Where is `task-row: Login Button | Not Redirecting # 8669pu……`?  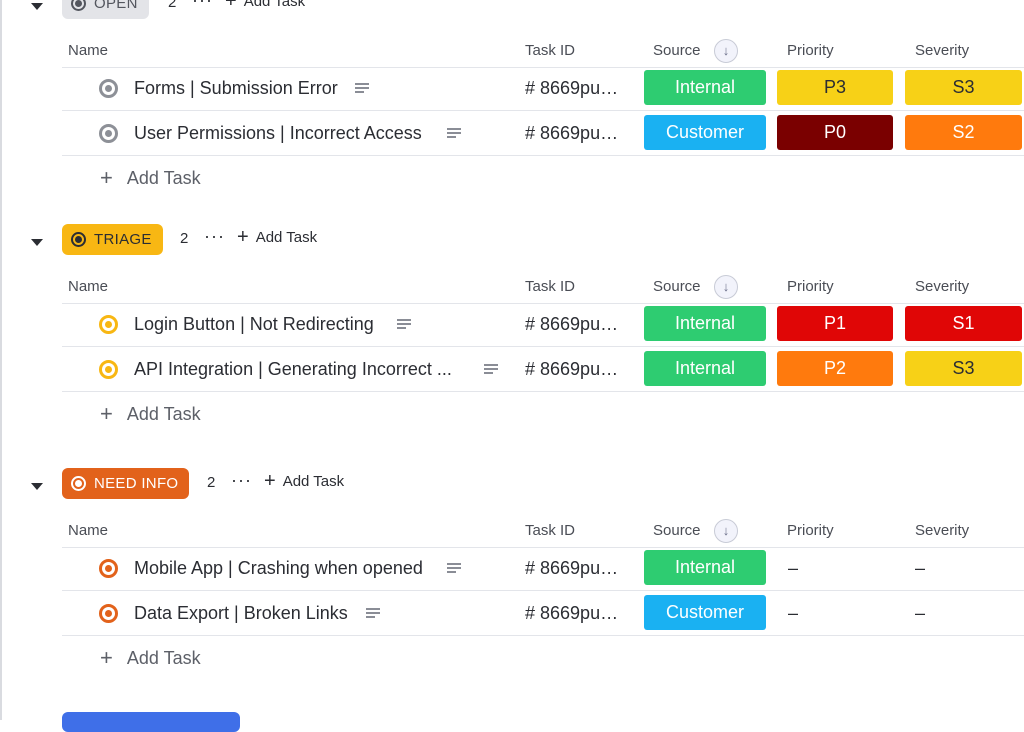
task-row: Login Button | Not Redirecting # 8669pu…… is located at coordinates (543, 324).